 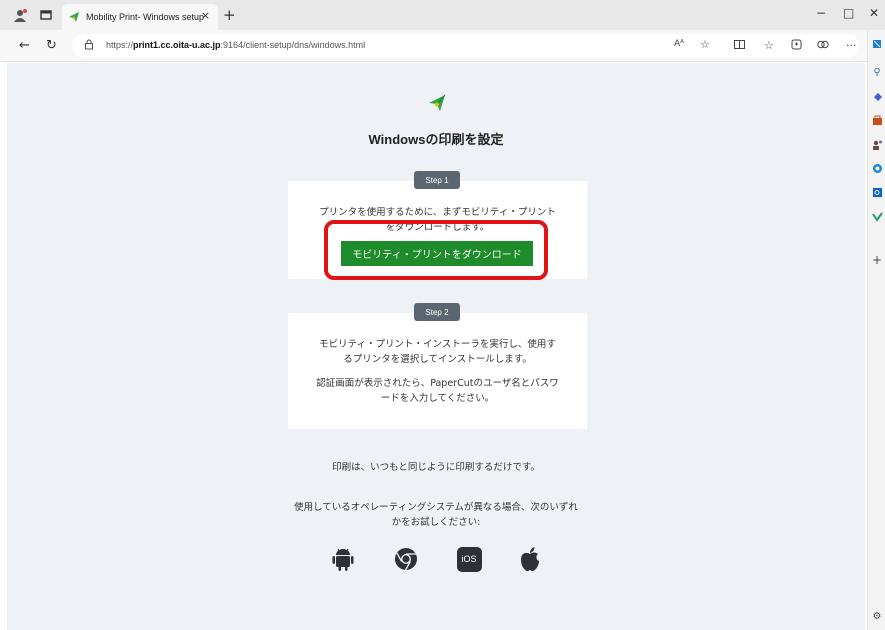 What do you see at coordinates (877, 260) in the screenshot?
I see `add-icon: +` at bounding box center [877, 260].